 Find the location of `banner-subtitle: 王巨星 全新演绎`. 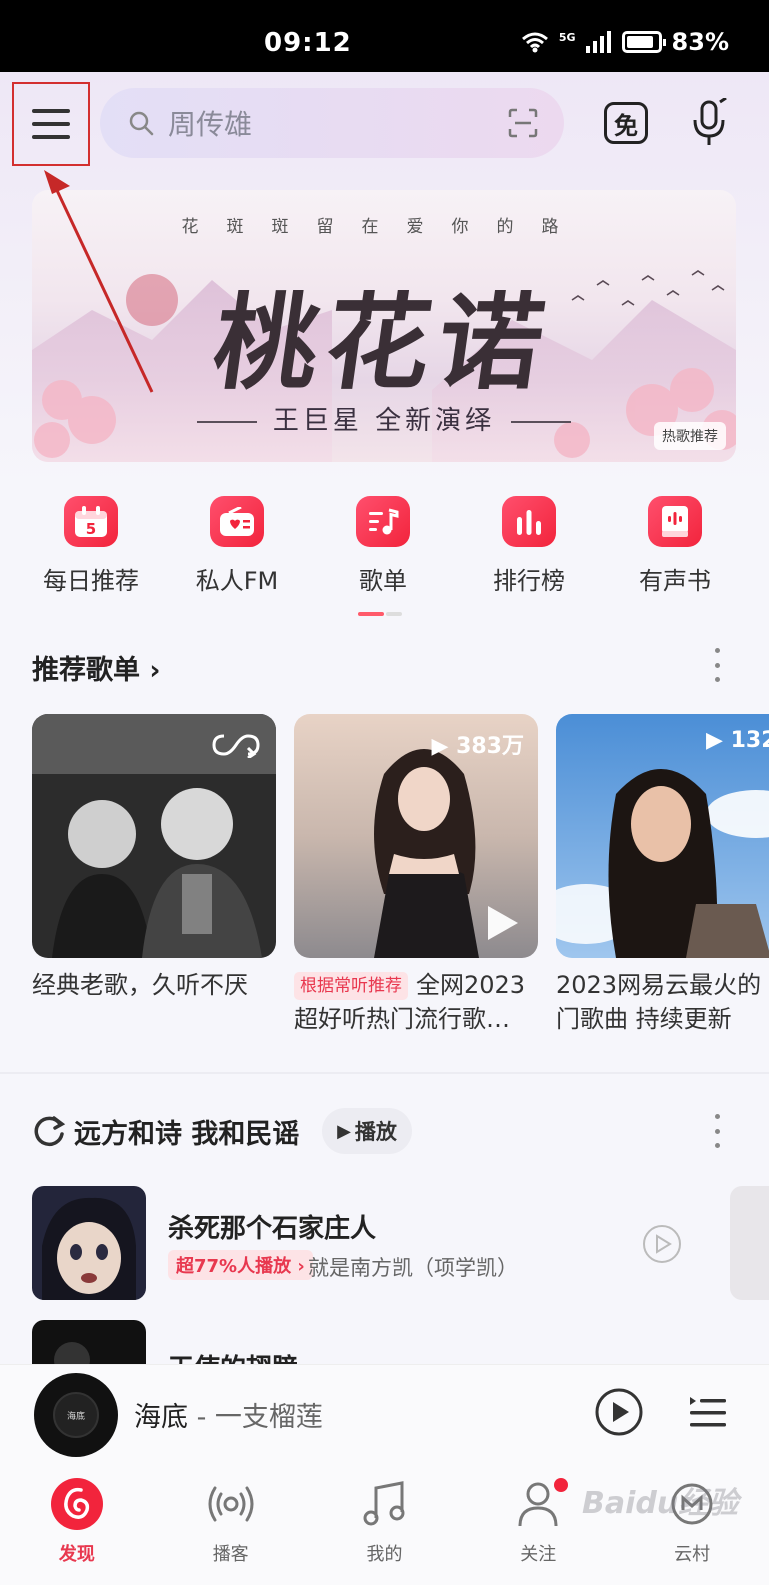

banner-subtitle: 王巨星 全新演绎 is located at coordinates (384, 418).